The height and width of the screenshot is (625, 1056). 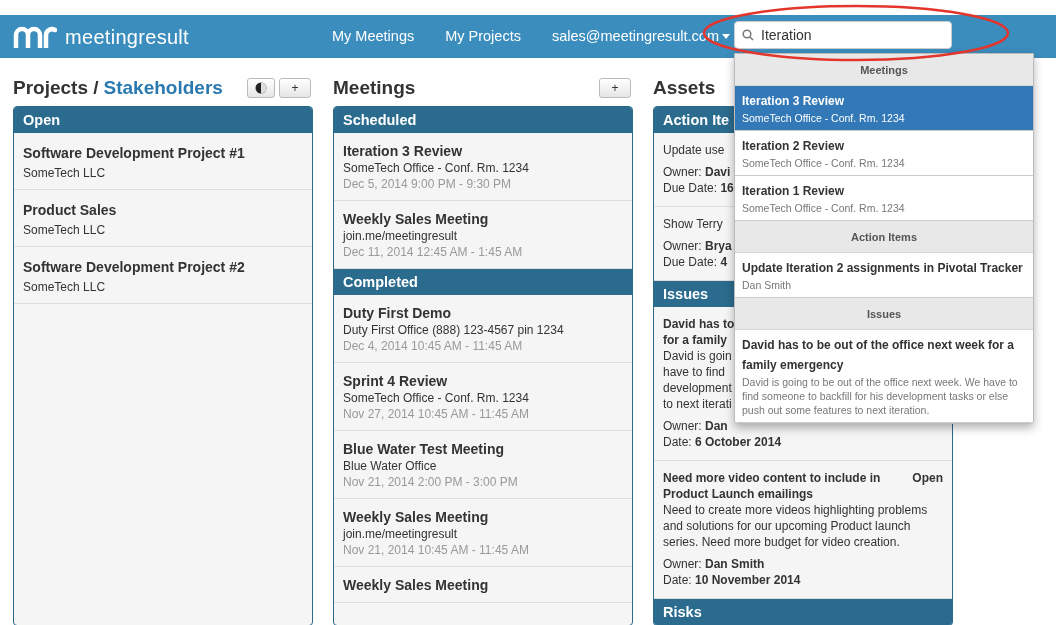 I want to click on search-icon, so click(x=748, y=35).